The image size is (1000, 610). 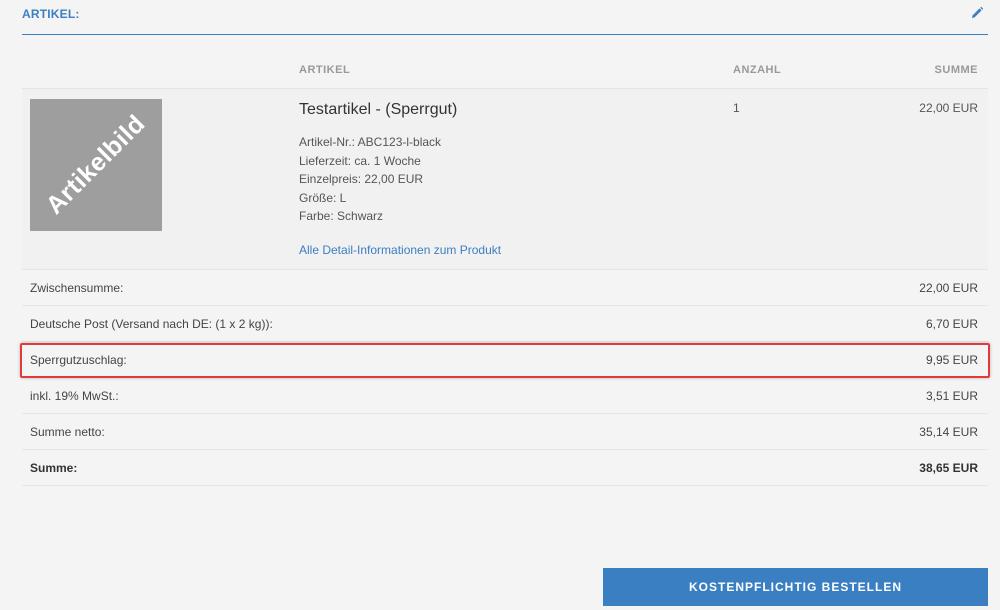 What do you see at coordinates (78, 360) in the screenshot?
I see `totals-label: Sperrgutzuschlag:` at bounding box center [78, 360].